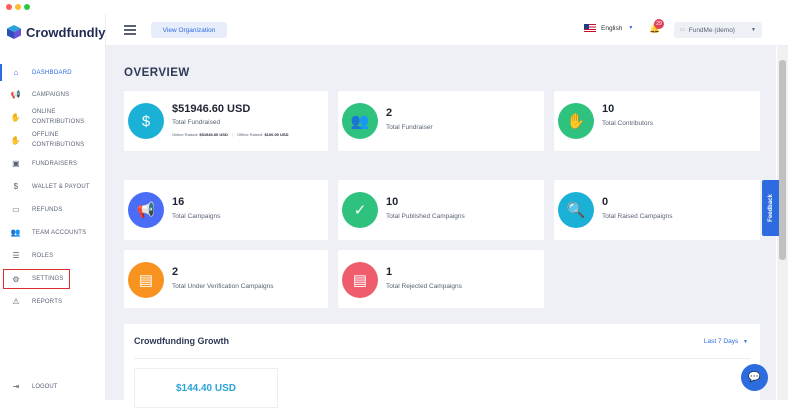 Image resolution: width=788 pixels, height=408 pixels. What do you see at coordinates (66, 32) in the screenshot?
I see `logo-text: Crowdfundly` at bounding box center [66, 32].